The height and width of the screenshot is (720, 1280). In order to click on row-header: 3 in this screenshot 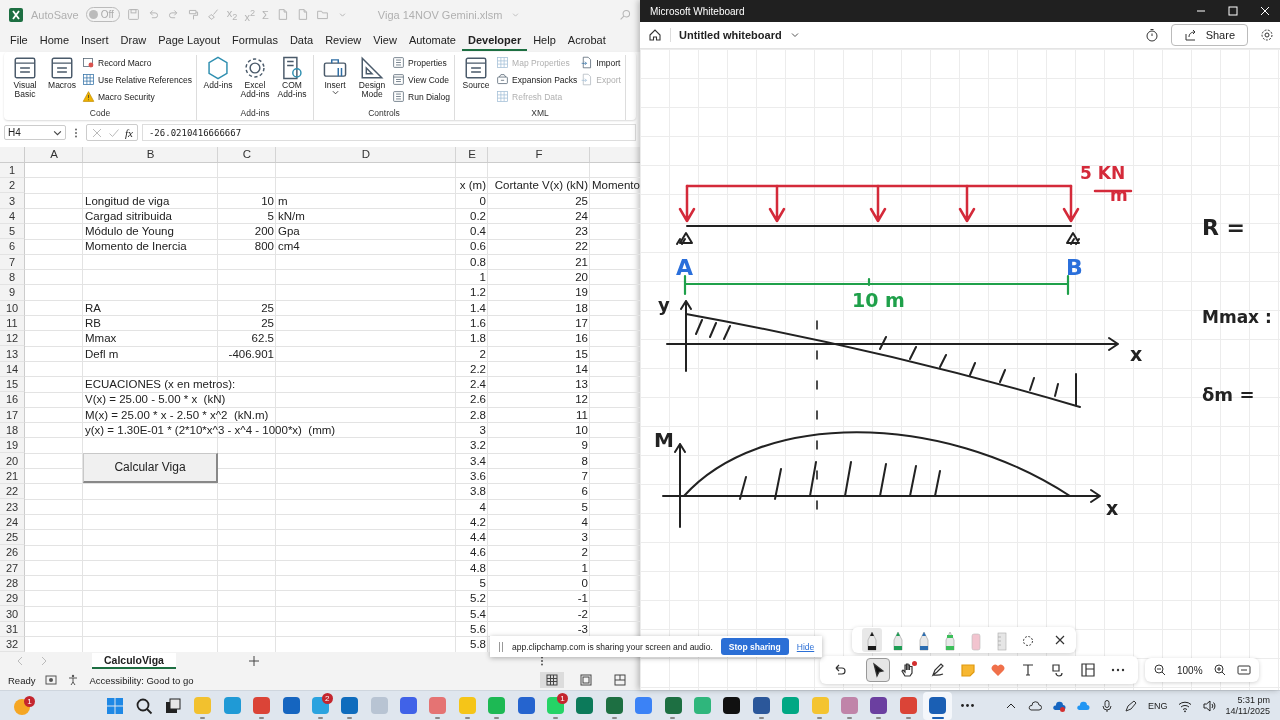, I will do `click(12, 201)`.